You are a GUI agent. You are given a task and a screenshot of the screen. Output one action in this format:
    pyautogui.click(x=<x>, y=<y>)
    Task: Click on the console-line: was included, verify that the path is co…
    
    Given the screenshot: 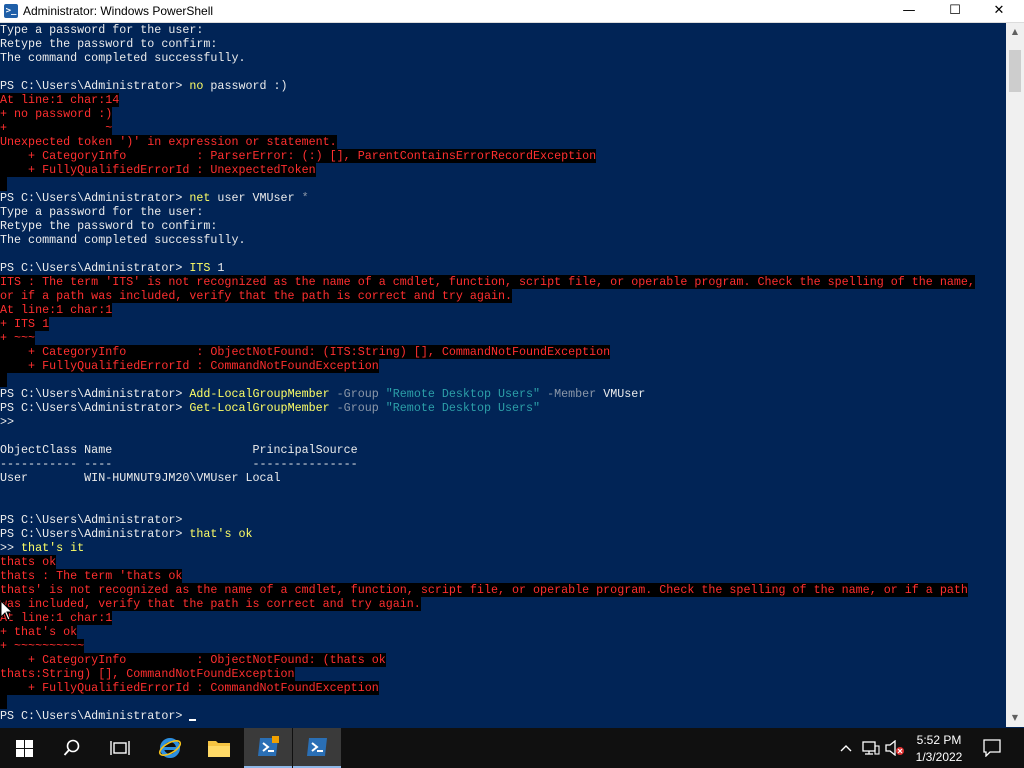 What is the action you would take?
    pyautogui.click(x=210, y=604)
    